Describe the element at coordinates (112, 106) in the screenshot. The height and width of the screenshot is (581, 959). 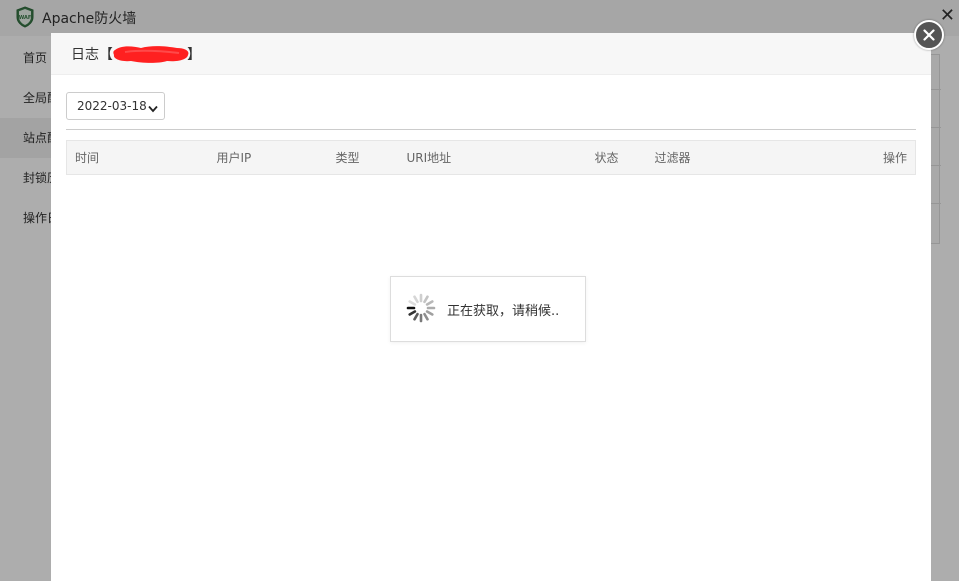
I see `date-select-value: 2022-03-18` at that location.